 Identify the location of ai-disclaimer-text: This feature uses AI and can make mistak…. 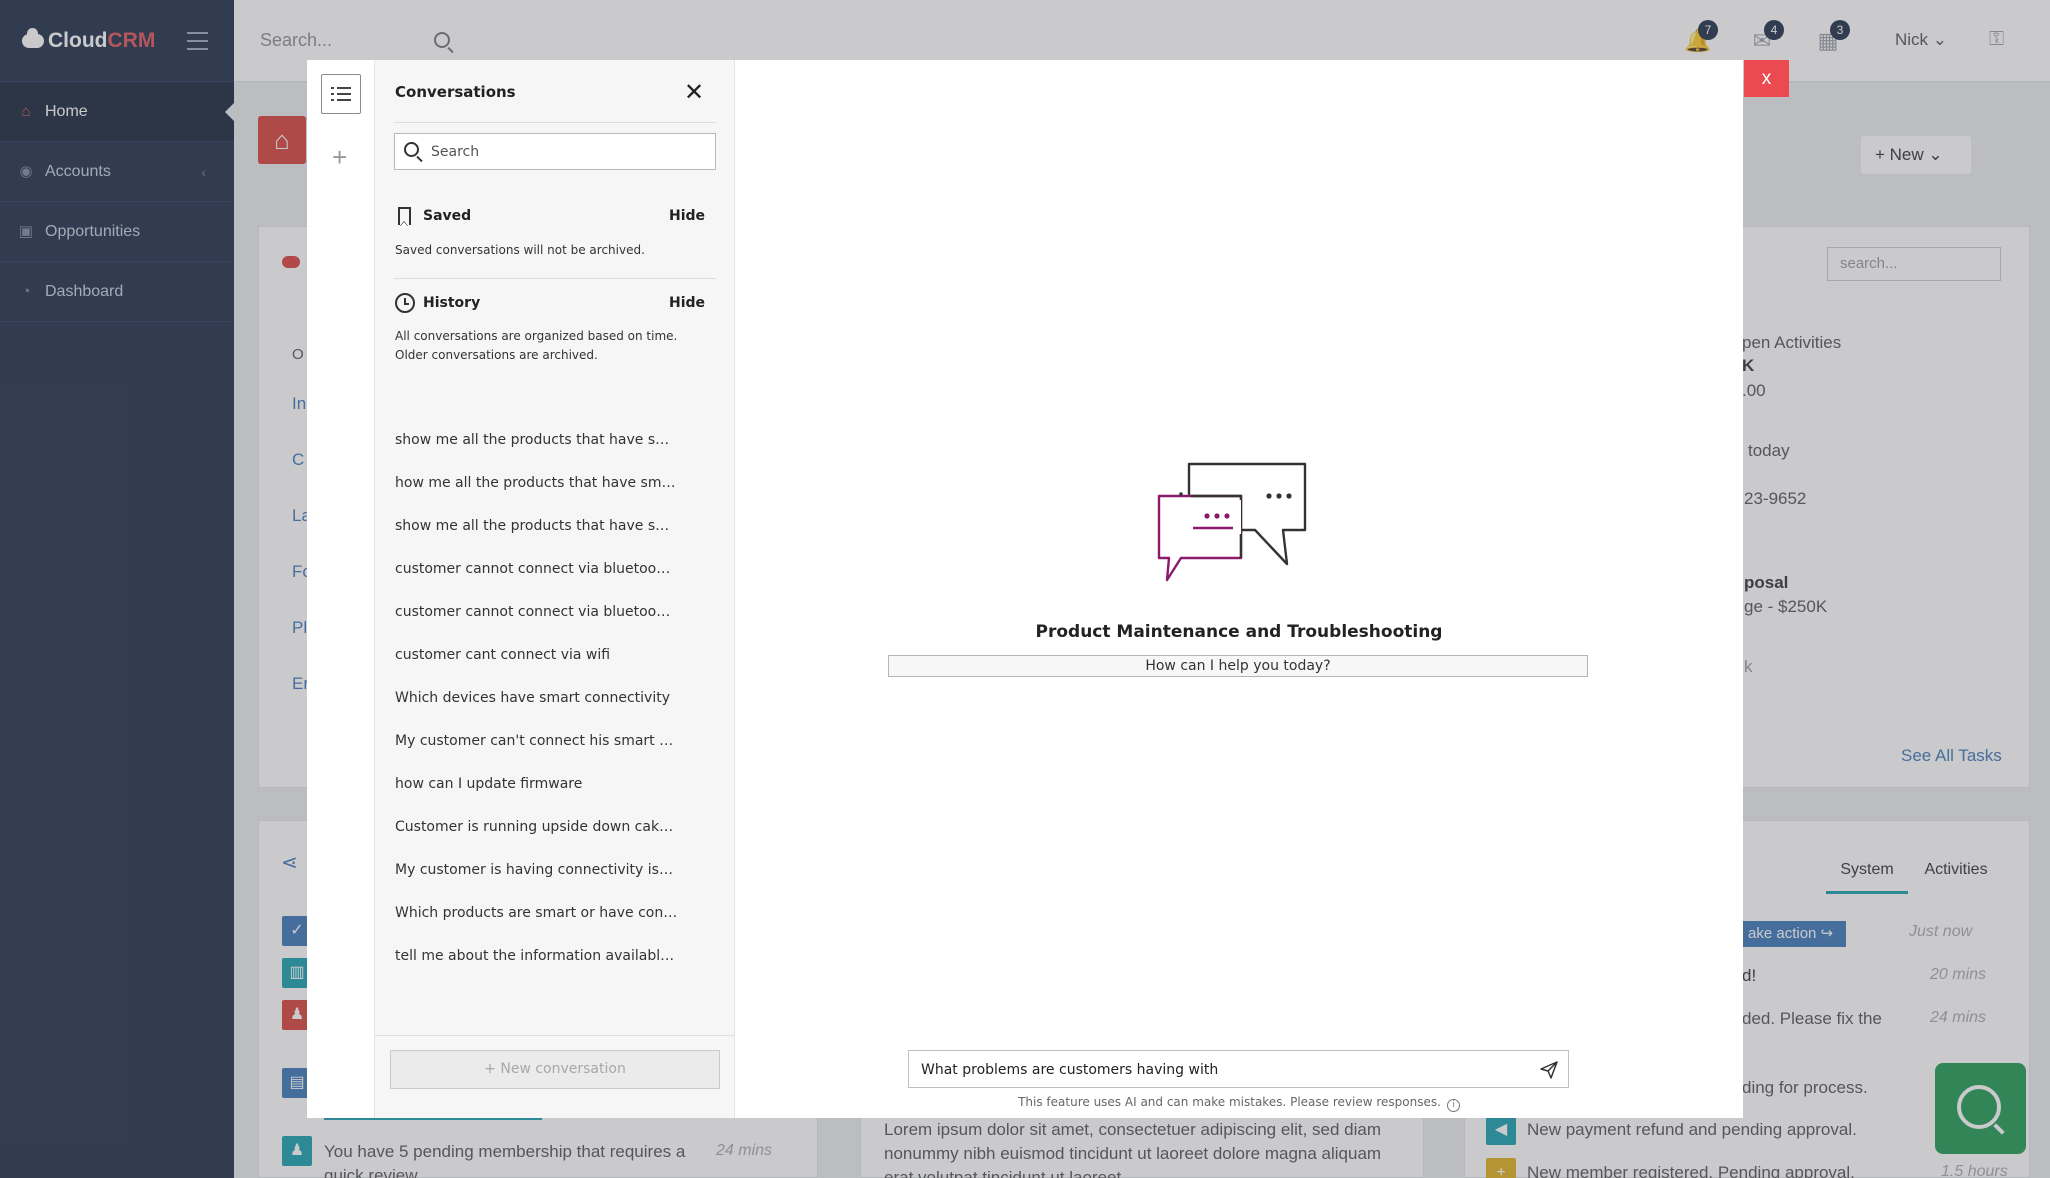
(1229, 1102).